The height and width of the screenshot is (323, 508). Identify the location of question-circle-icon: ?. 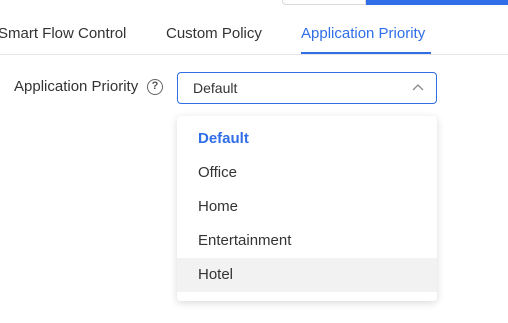
(155, 87).